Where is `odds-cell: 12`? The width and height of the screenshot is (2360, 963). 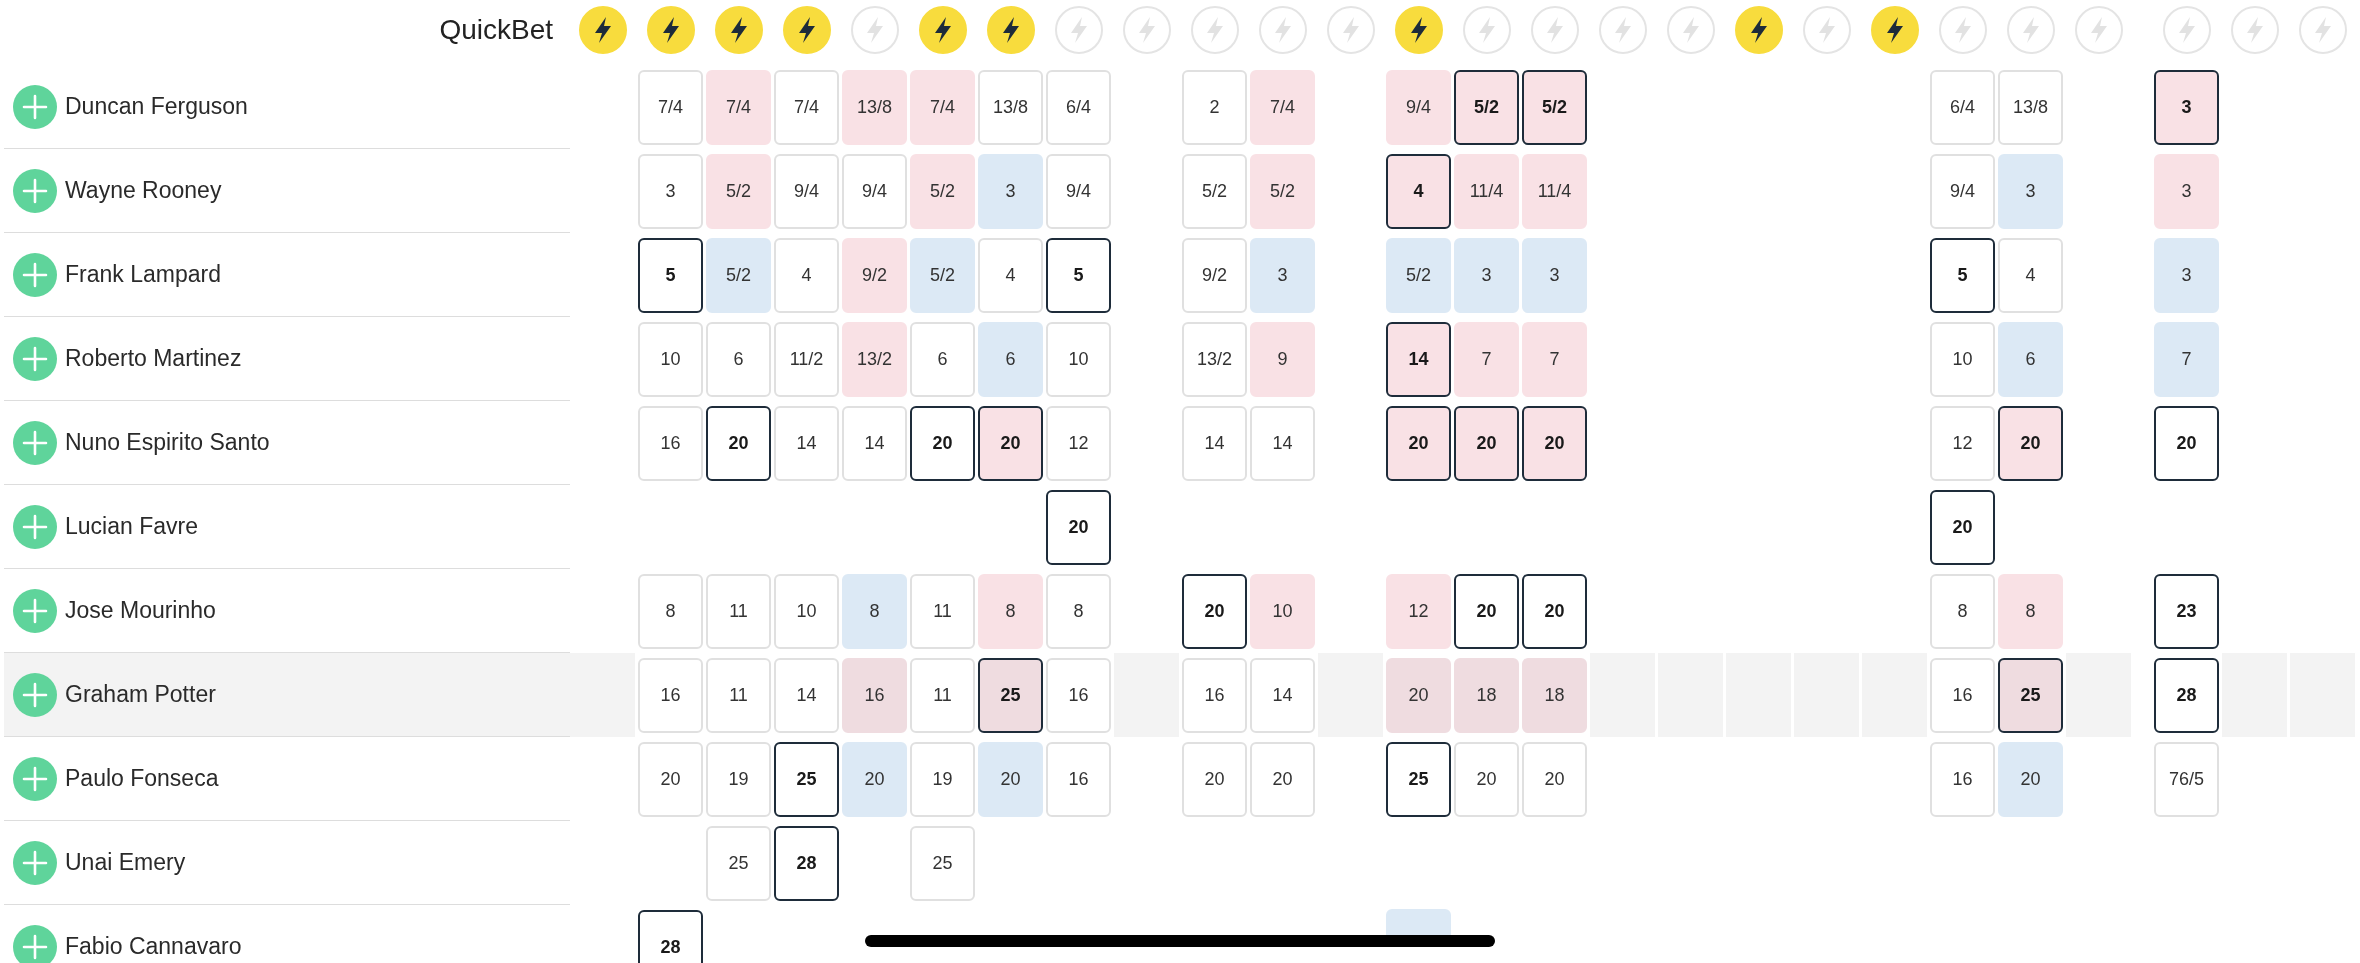 odds-cell: 12 is located at coordinates (1962, 443).